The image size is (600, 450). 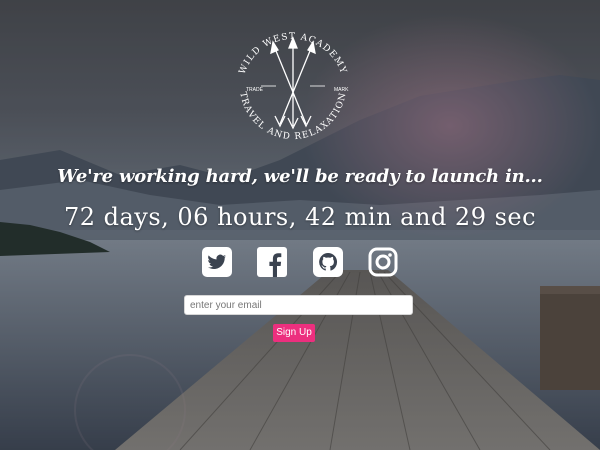 I want to click on instagram-icon, so click(x=383, y=262).